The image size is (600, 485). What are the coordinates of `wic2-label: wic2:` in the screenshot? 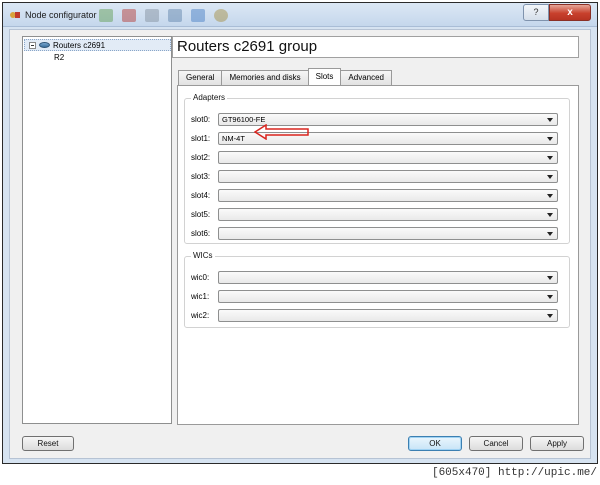 It's located at (200, 315).